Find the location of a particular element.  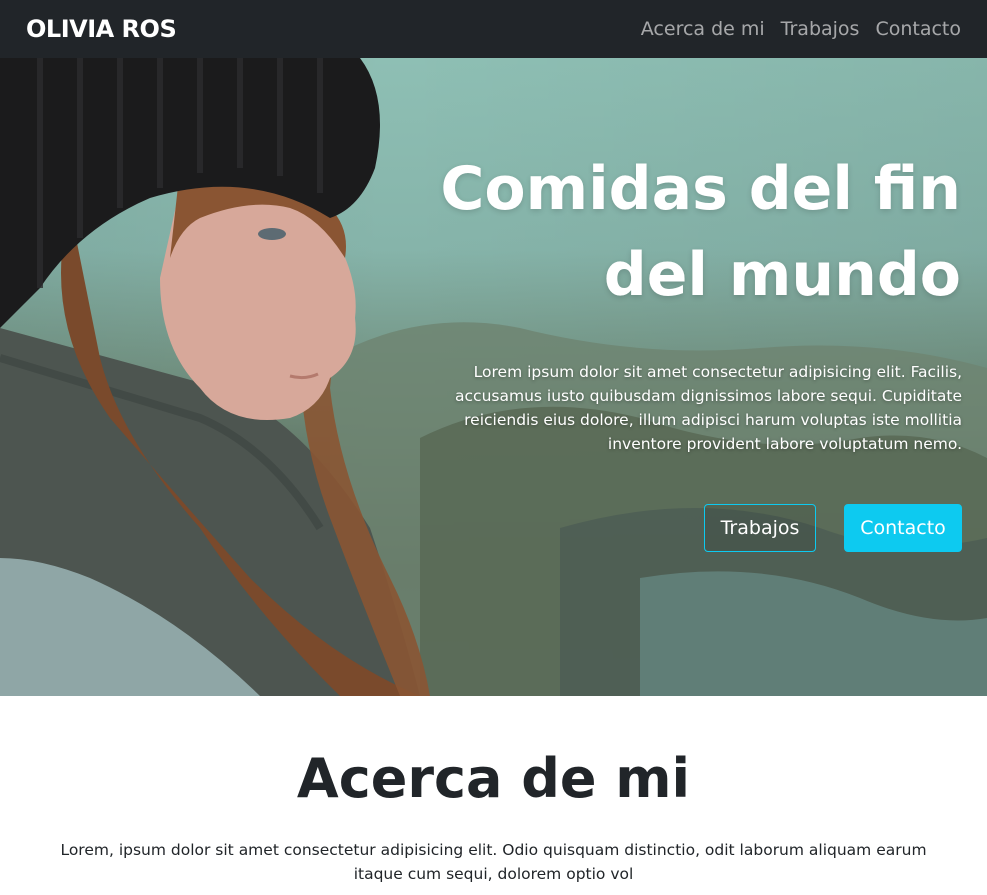

nav-link-contacto: Contacto is located at coordinates (918, 29).